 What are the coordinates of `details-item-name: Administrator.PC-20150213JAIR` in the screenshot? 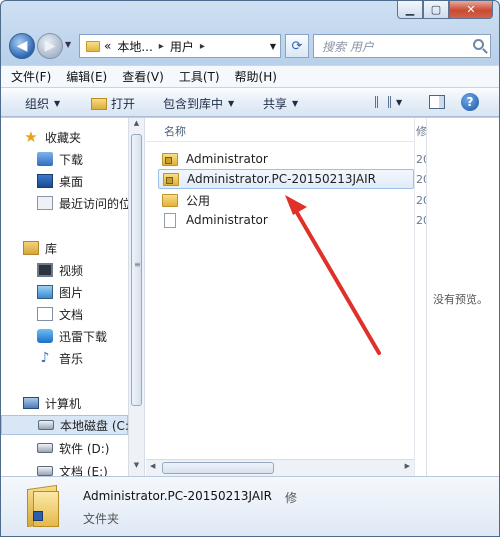 It's located at (177, 496).